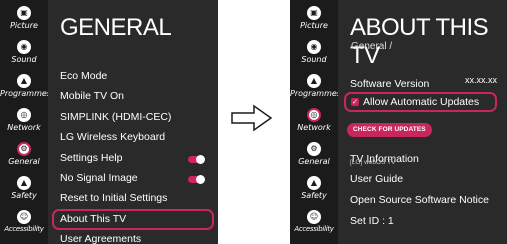 This screenshot has height=244, width=507. I want to click on page-title: GENERAL, so click(116, 27).